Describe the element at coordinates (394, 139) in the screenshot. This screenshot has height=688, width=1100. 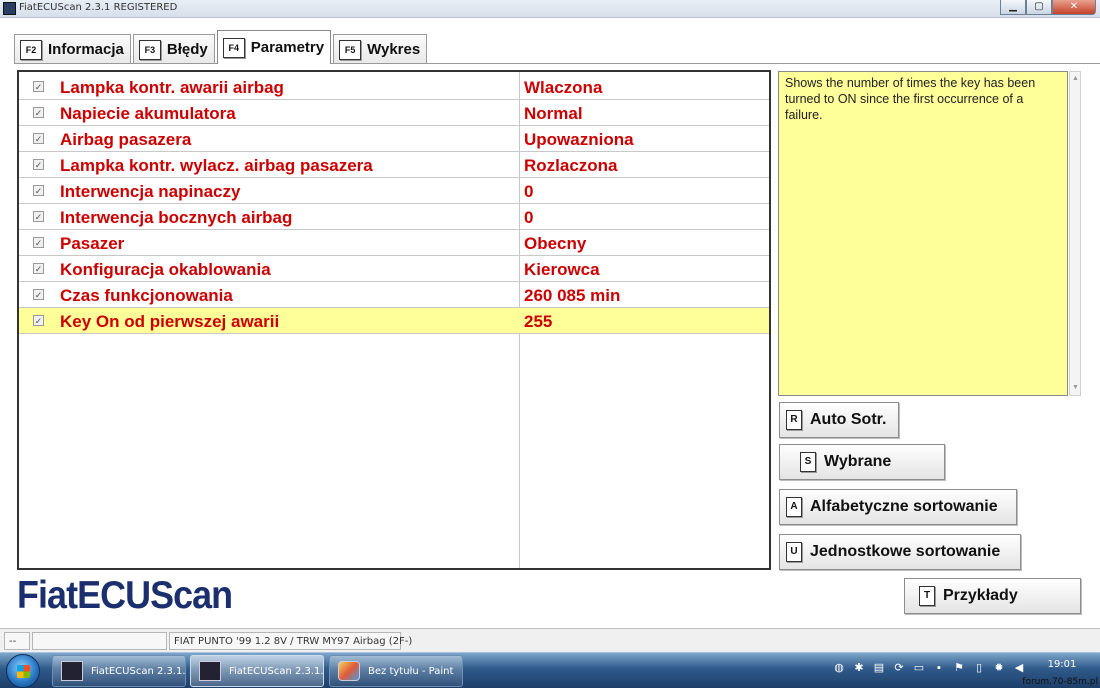
I see `table-row: ✓ Airbag pasazera Upowazniona` at that location.